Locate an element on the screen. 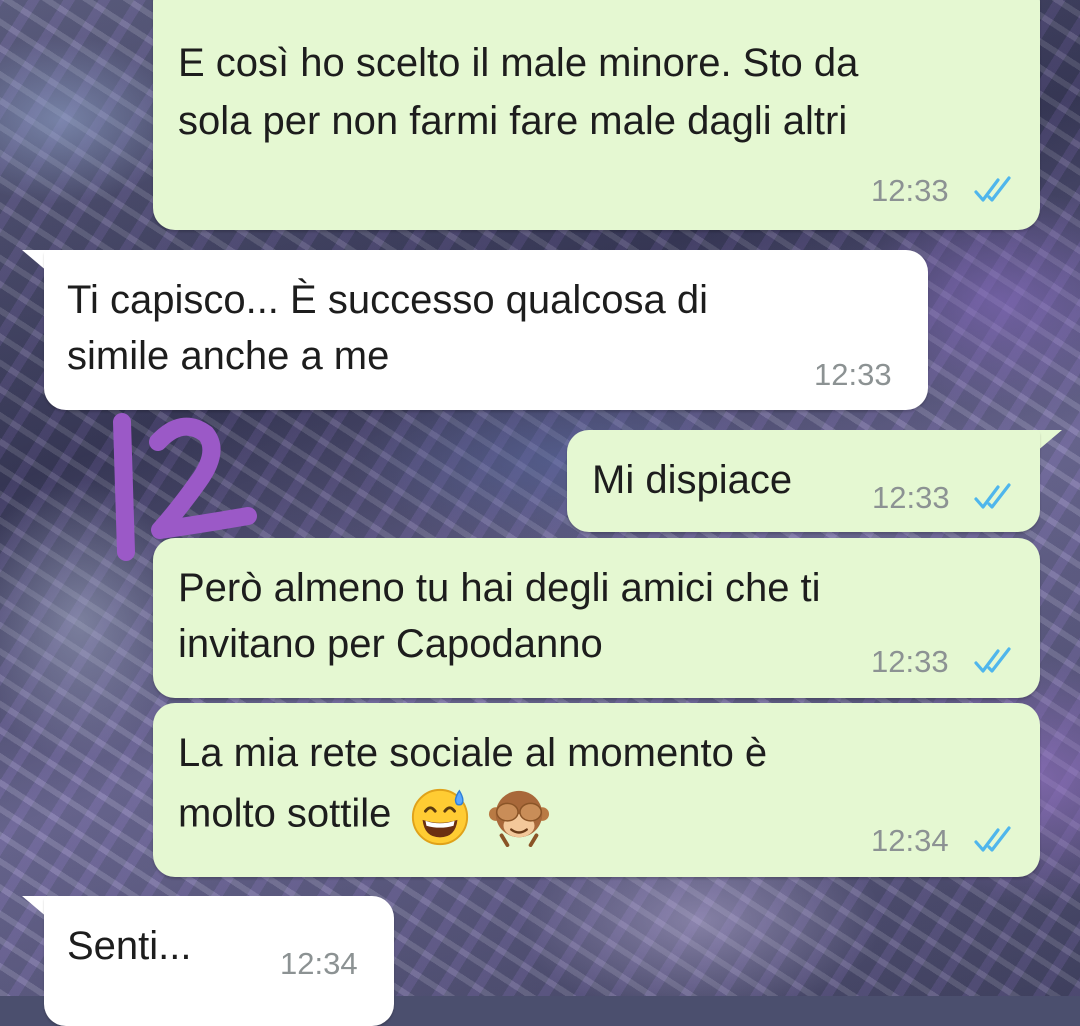 The width and height of the screenshot is (1080, 1026). message-bubble-incoming: Senti... 12:34 is located at coordinates (219, 961).